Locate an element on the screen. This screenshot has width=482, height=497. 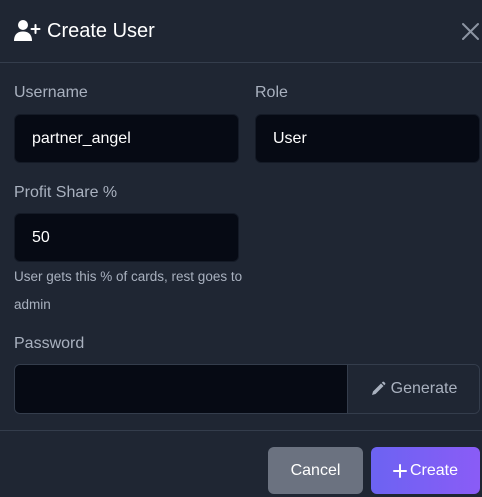
role-label: Role is located at coordinates (271, 92).